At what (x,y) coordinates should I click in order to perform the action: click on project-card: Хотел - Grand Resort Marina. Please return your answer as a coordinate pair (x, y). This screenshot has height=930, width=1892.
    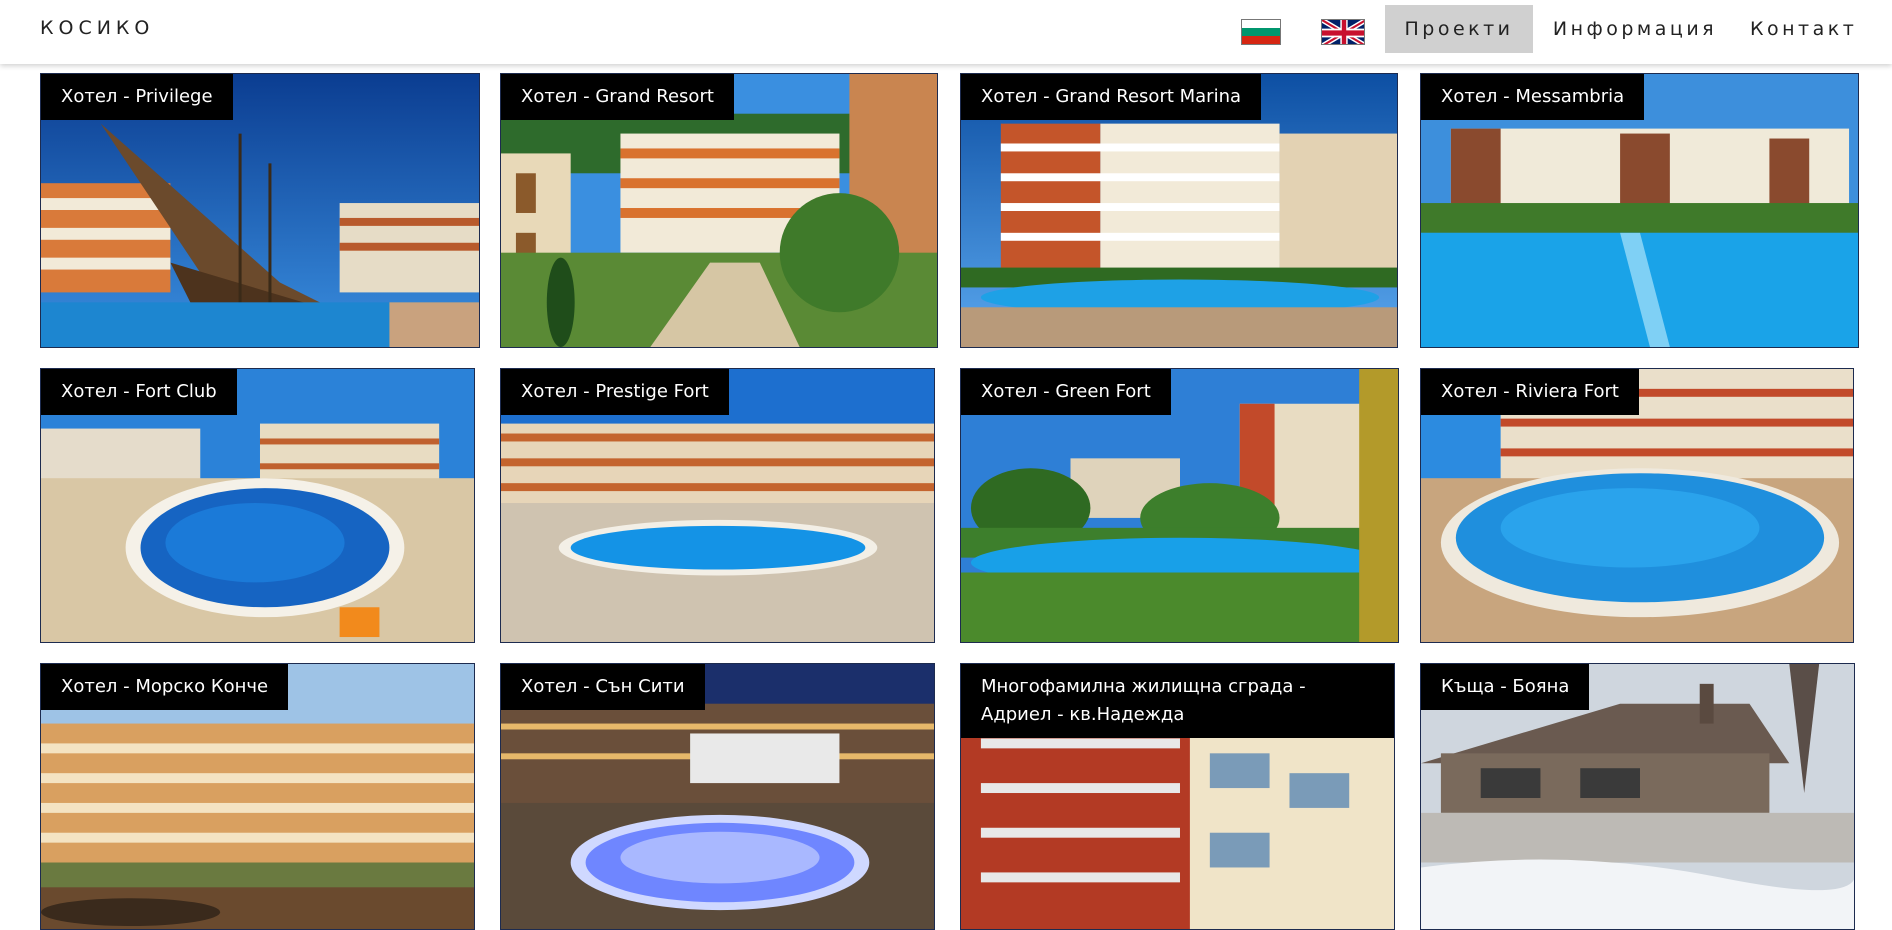
    Looking at the image, I should click on (1179, 210).